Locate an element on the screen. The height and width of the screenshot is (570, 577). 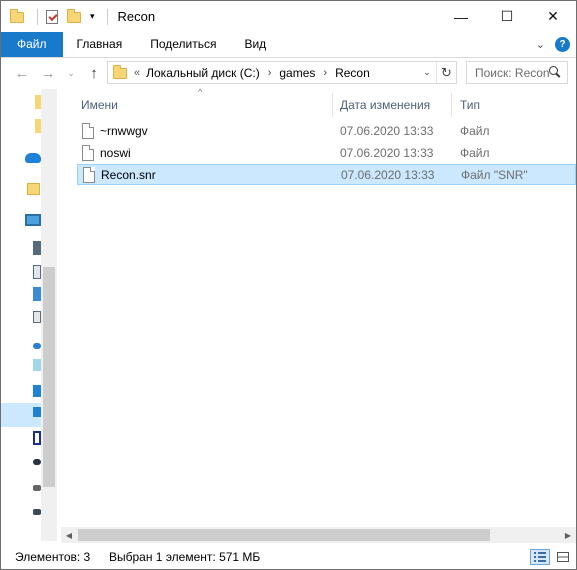
column-header-type: Тип is located at coordinates (470, 105).